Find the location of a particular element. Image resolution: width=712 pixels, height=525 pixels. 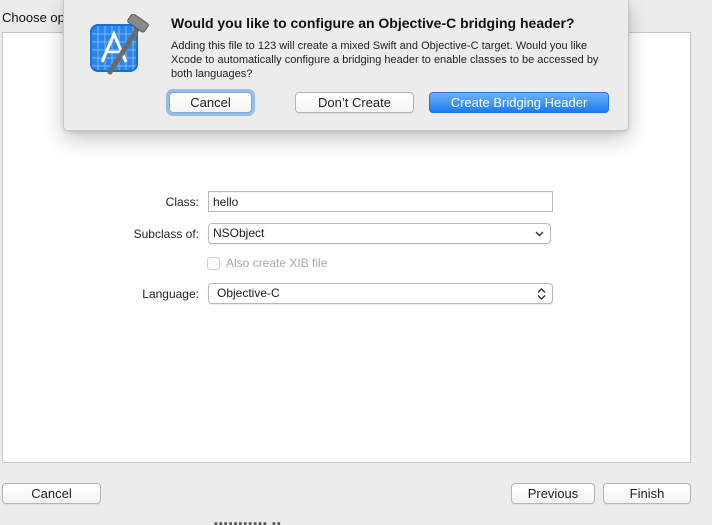

clipped-text-fragment: ▪▪▪▪▪▪▪▪▪▪▪ ▪▪ is located at coordinates (248, 521).